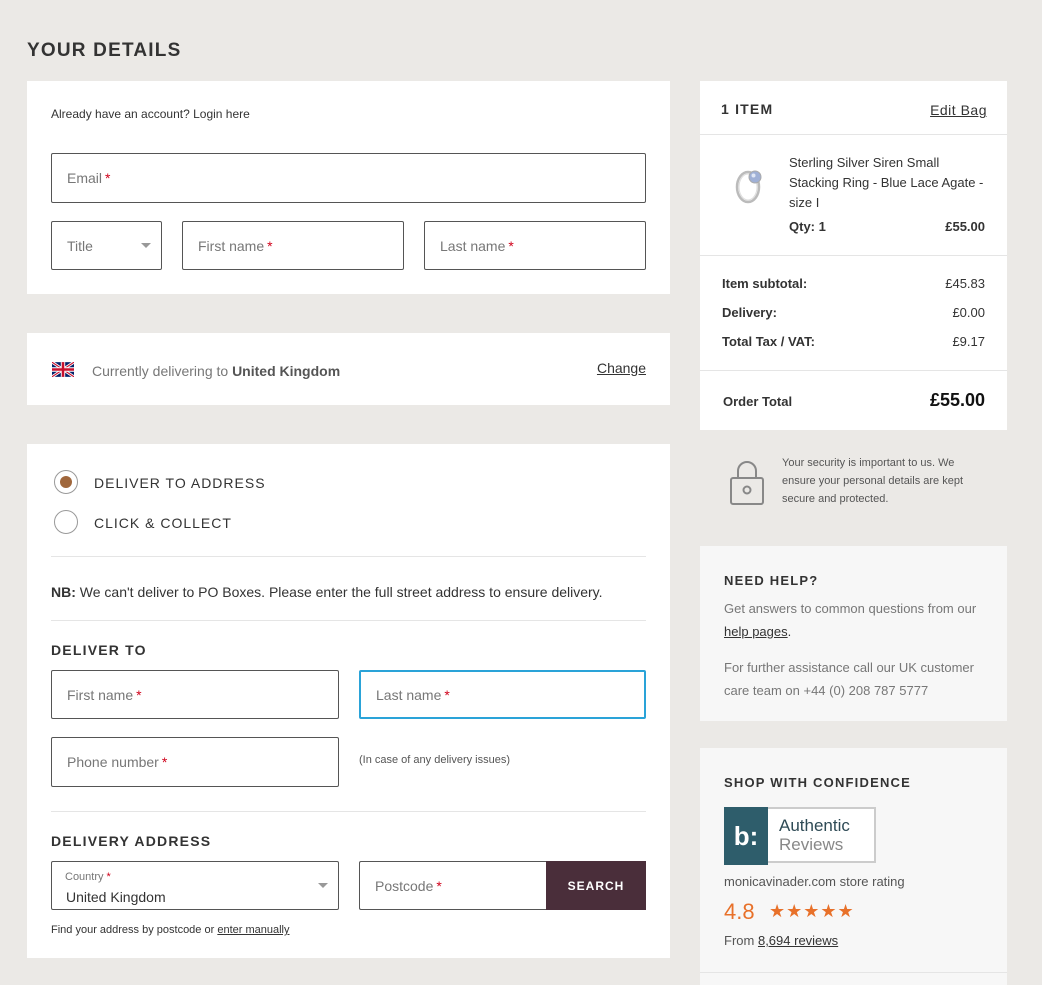 The image size is (1042, 985). What do you see at coordinates (756, 631) in the screenshot?
I see `help-pages-link: help pages` at bounding box center [756, 631].